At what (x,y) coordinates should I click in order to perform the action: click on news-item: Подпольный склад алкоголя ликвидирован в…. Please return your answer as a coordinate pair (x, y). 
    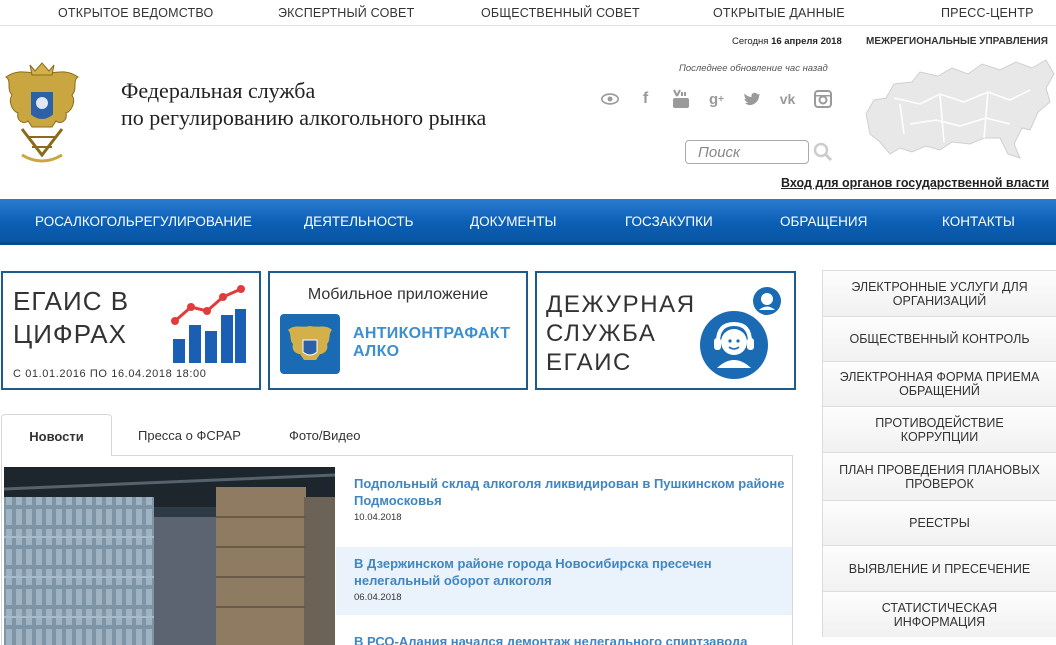
    Looking at the image, I should click on (564, 506).